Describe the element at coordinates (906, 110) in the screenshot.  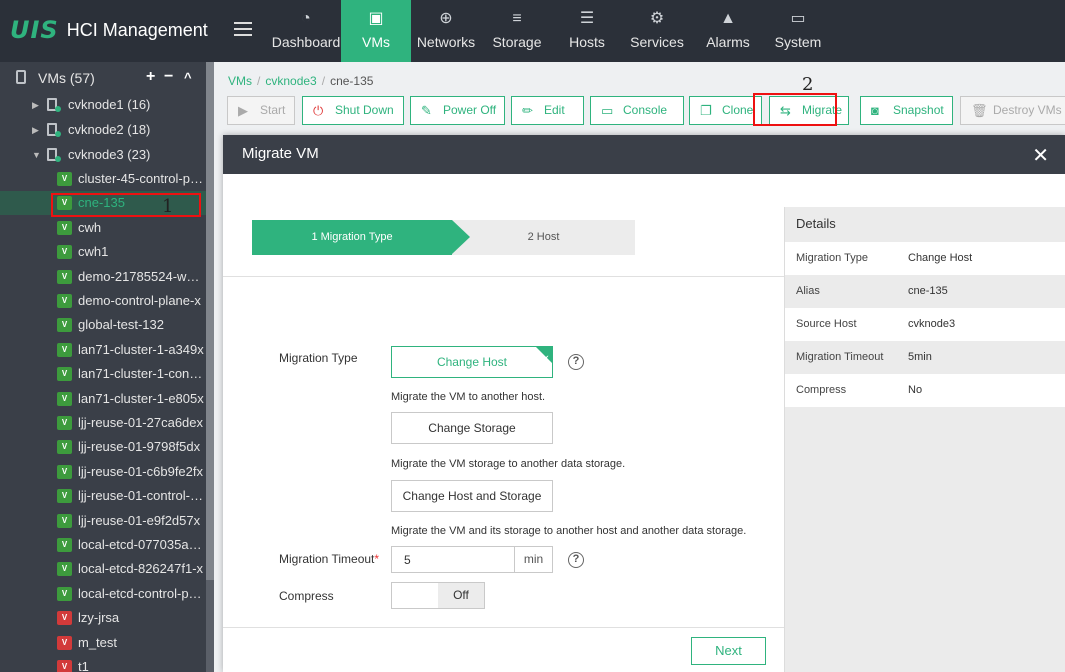
I see `snapshot-button: ◙ Snapshot` at that location.